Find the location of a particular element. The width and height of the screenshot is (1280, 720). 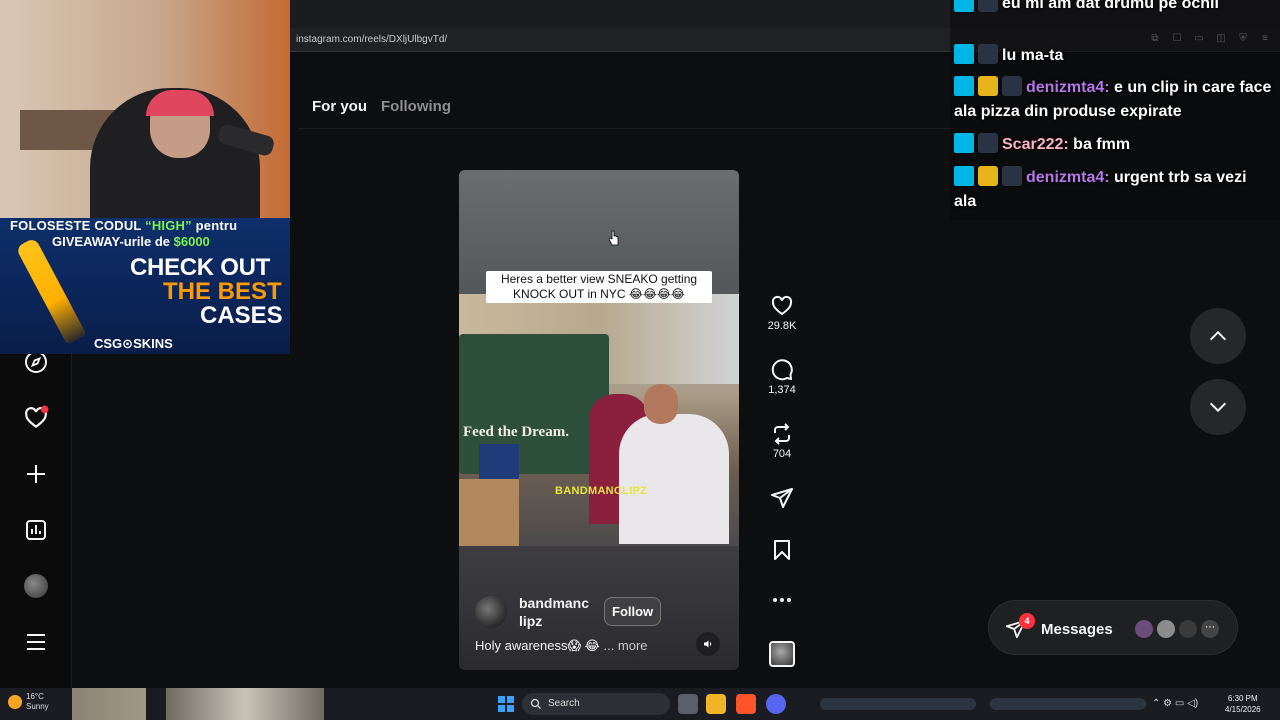

insights-icon is located at coordinates (36, 530).